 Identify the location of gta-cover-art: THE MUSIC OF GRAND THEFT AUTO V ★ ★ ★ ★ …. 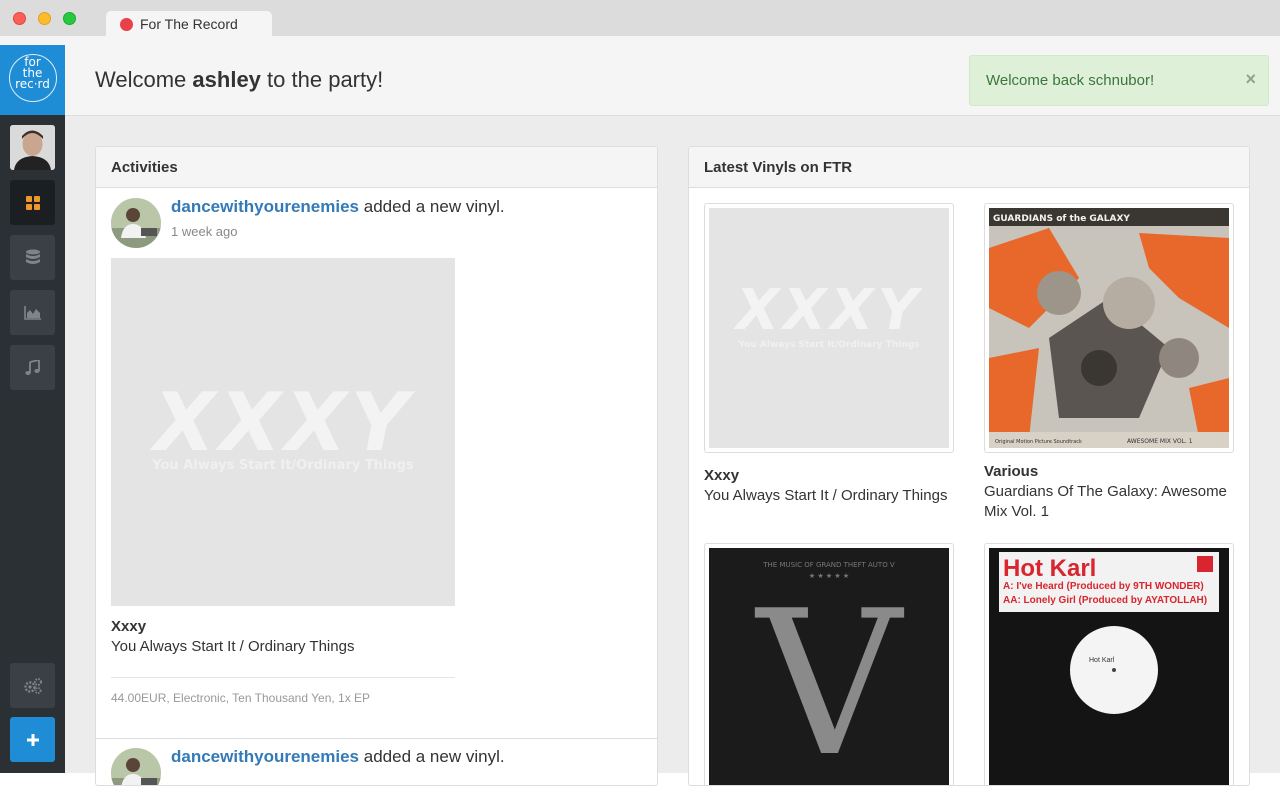
(829, 667).